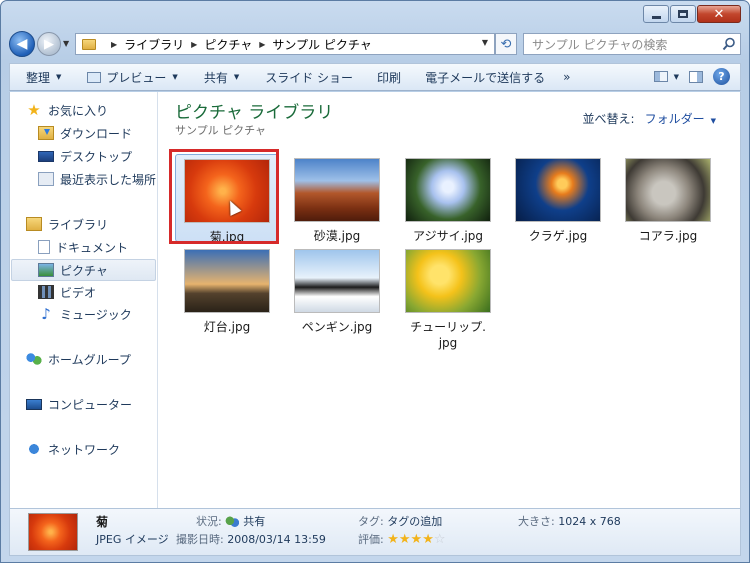 The height and width of the screenshot is (563, 750). I want to click on desktop-icon, so click(46, 156).